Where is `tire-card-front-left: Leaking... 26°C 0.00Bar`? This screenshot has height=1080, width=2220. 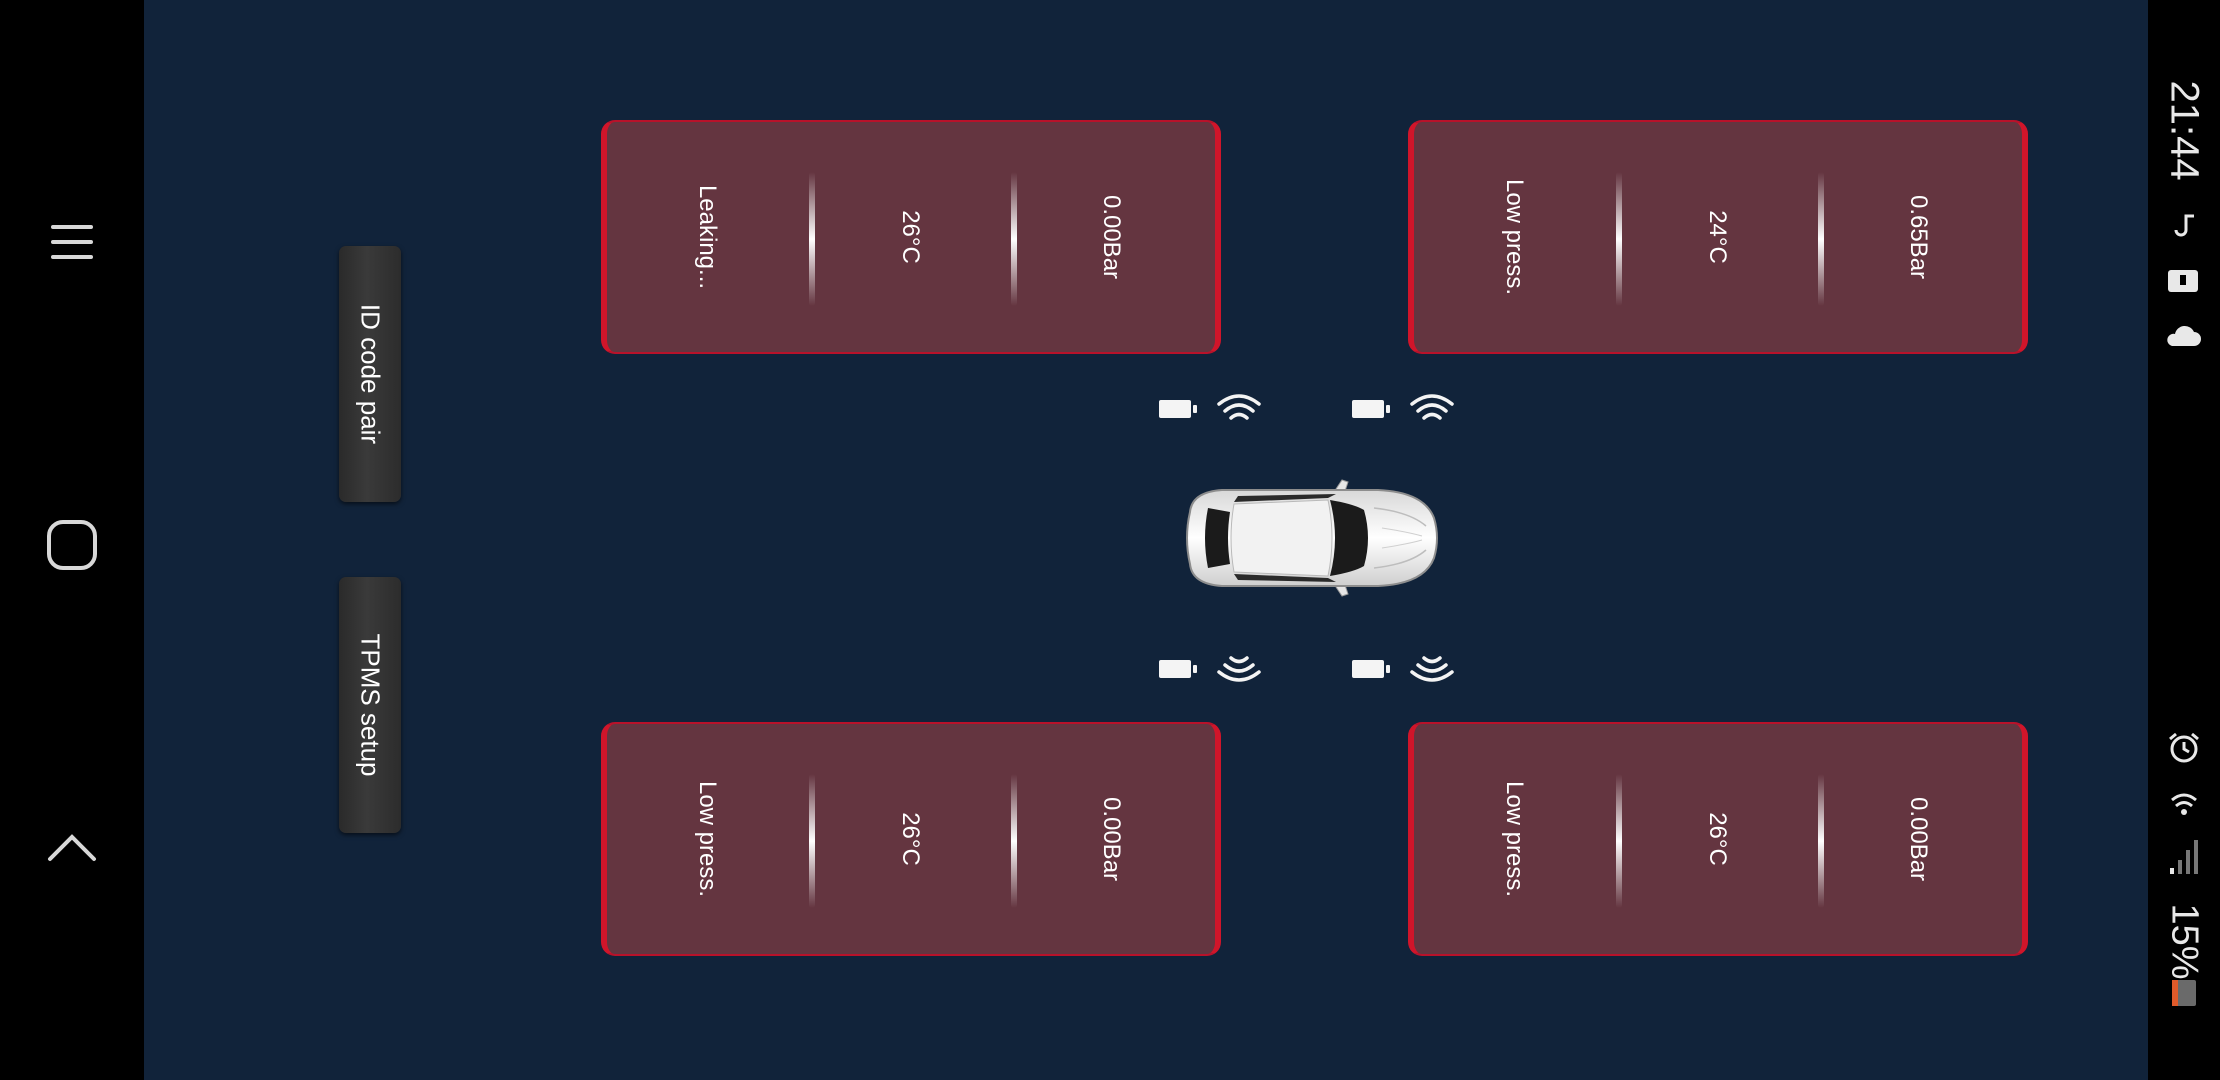
tire-card-front-left: Leaking... 26°C 0.00Bar is located at coordinates (911, 237).